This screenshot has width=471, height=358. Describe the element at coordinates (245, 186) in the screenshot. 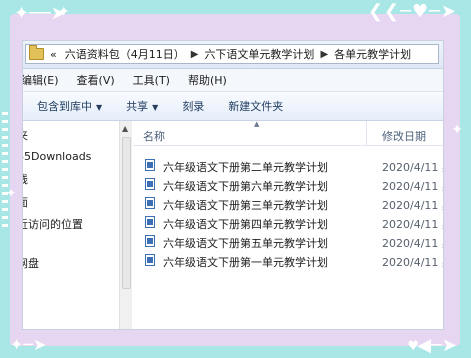

I see `file-name: 六年级语文下册第六单元教学计划` at that location.